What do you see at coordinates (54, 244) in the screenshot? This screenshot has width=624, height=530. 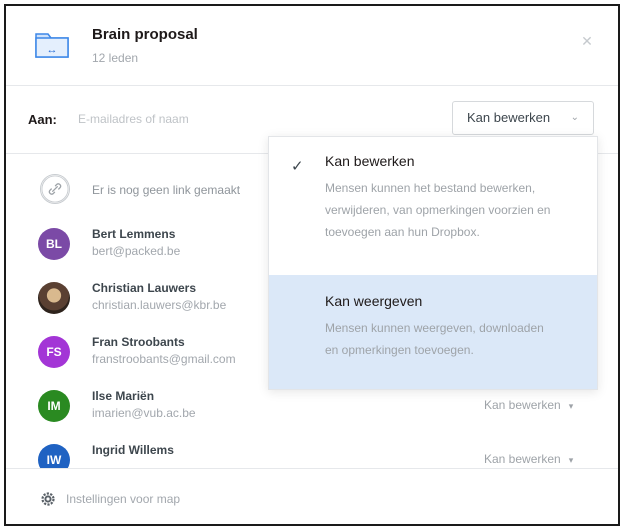 I see `avatar: BL` at bounding box center [54, 244].